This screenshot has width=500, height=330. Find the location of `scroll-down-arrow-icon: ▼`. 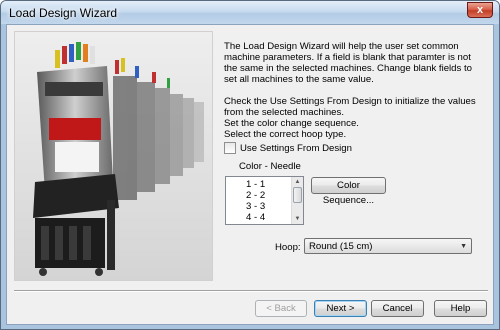

scroll-down-arrow-icon: ▼ is located at coordinates (297, 219).